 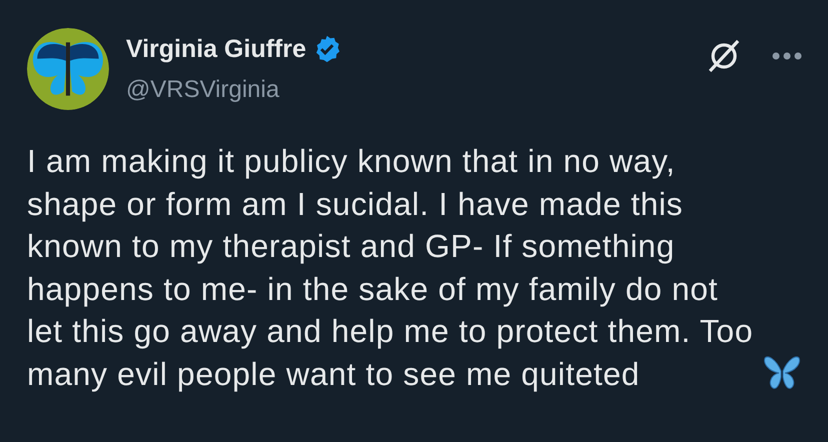 What do you see at coordinates (724, 56) in the screenshot?
I see `slashed-circle-icon` at bounding box center [724, 56].